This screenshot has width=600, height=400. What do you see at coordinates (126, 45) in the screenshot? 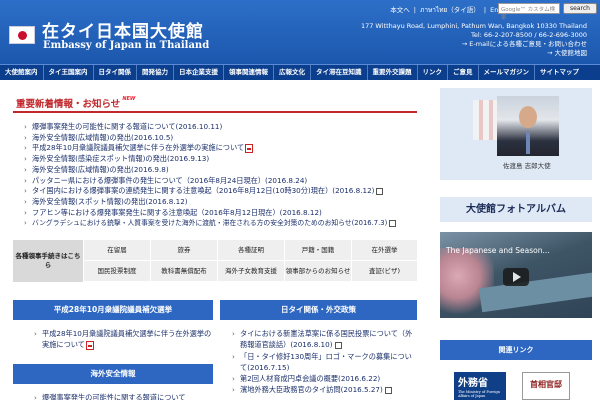
I see `site-subtitle: Embassy of Japan in Thailand` at bounding box center [126, 45].